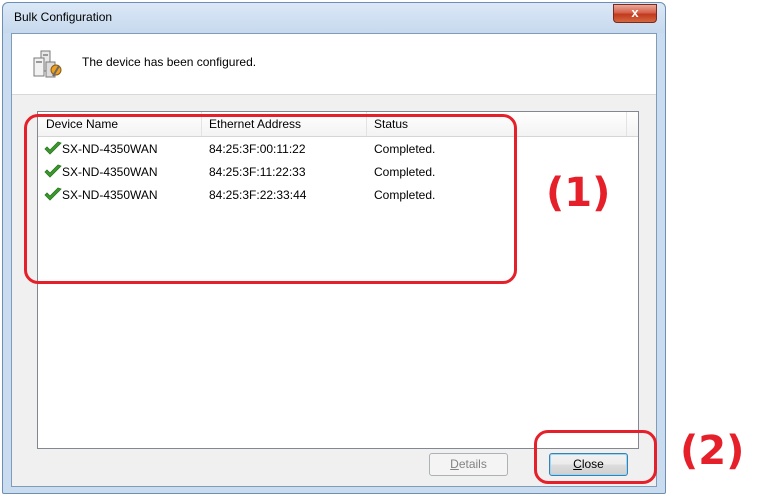 Image resolution: width=769 pixels, height=498 pixels. Describe the element at coordinates (63, 17) in the screenshot. I see `window-title: Bulk Configuration` at that location.